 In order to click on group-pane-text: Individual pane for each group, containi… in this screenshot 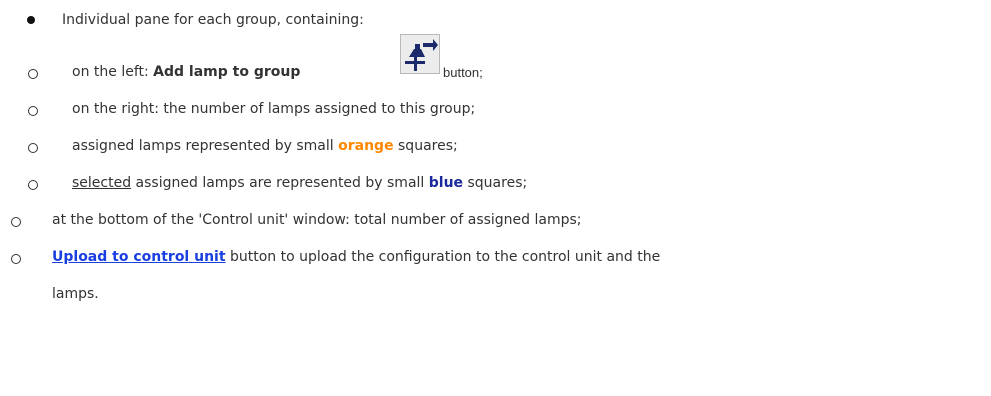, I will do `click(213, 20)`.